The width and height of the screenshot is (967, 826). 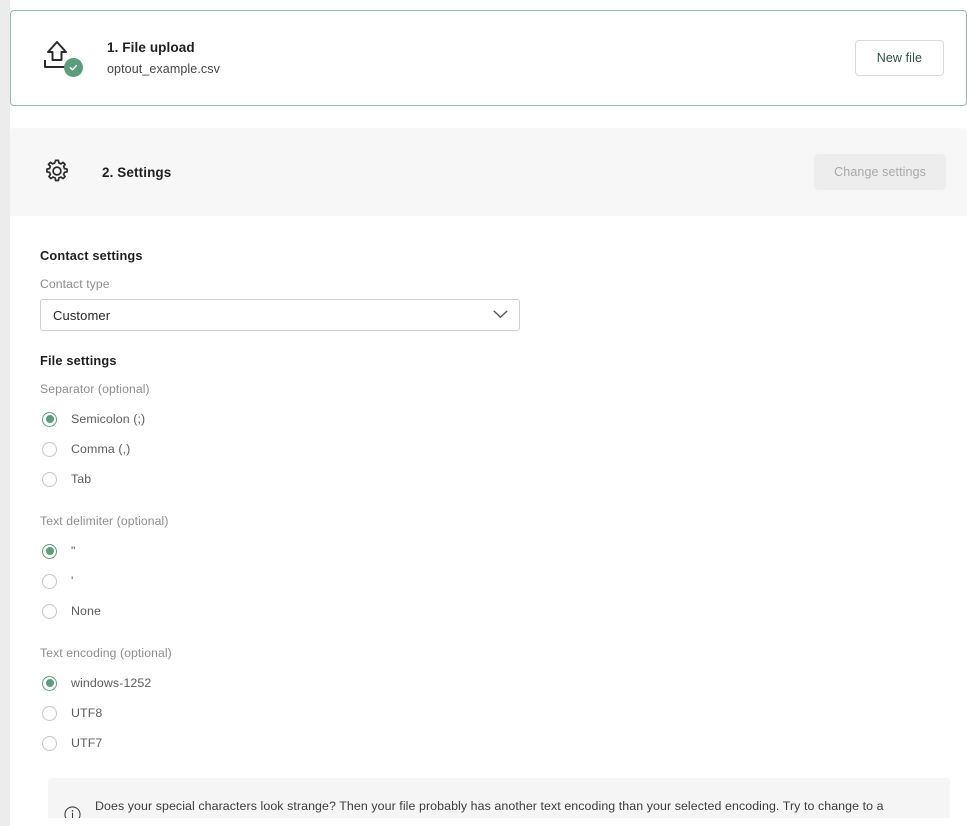 I want to click on left-rail, so click(x=5, y=413).